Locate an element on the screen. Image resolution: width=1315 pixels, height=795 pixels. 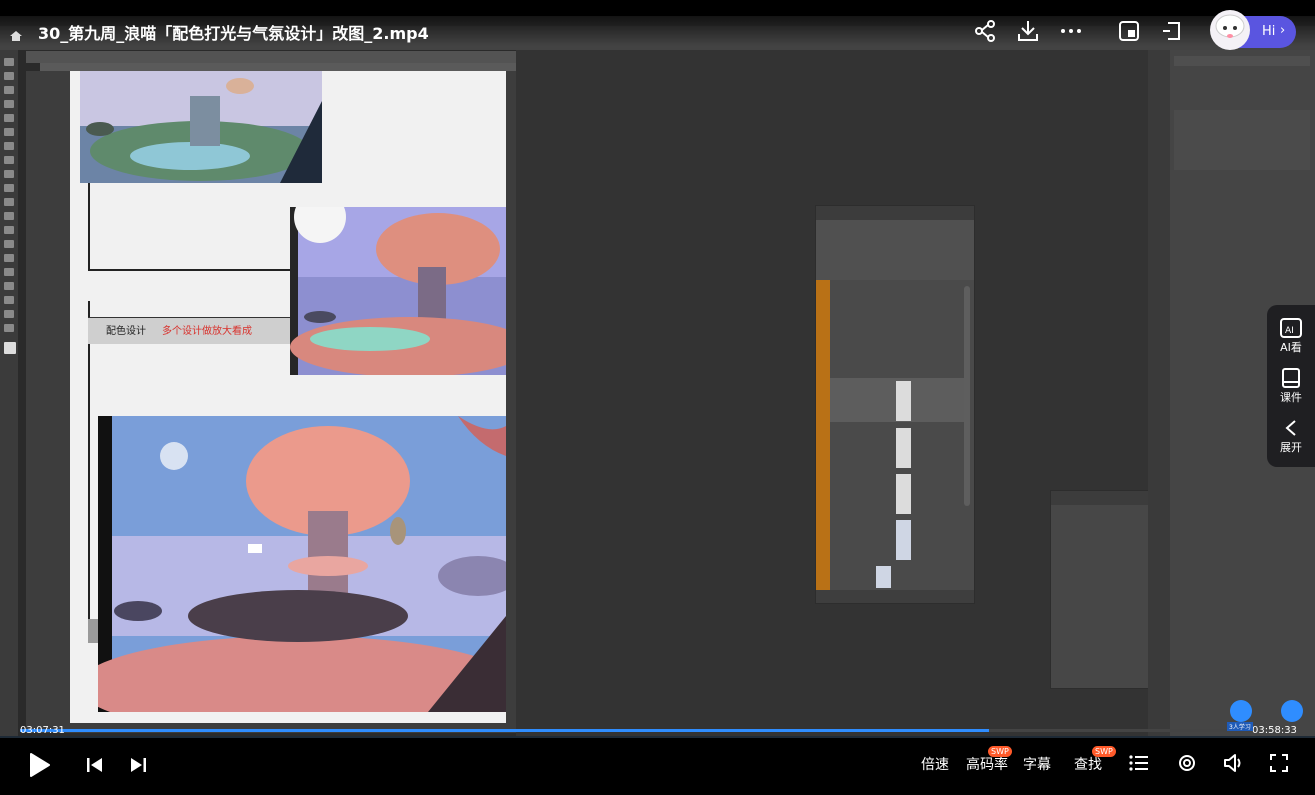
chevron-left-icon is located at coordinates (1290, 428).